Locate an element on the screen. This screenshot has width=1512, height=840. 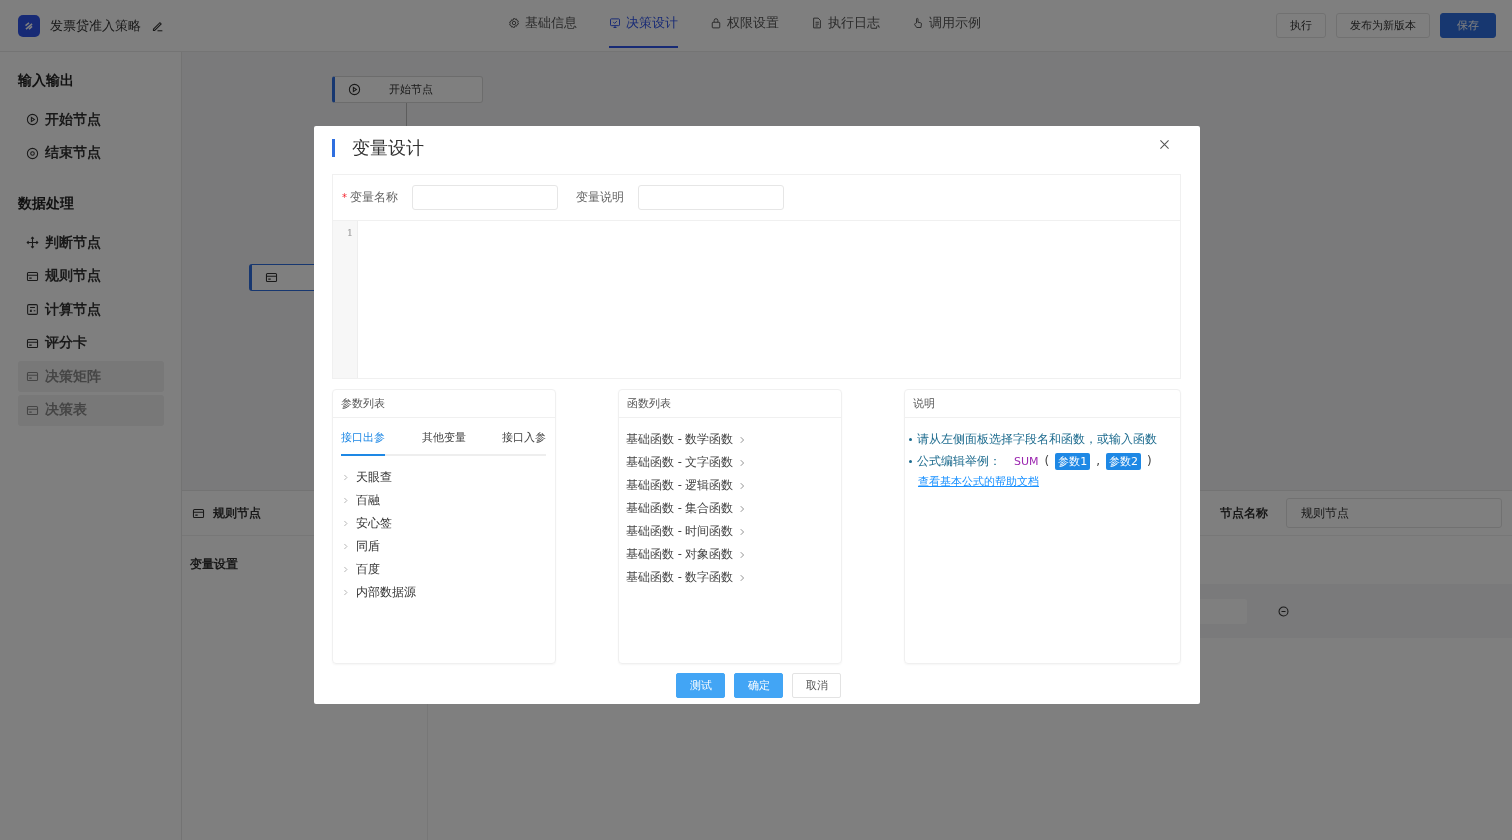
section-title: 变量设置 is located at coordinates (214, 564).